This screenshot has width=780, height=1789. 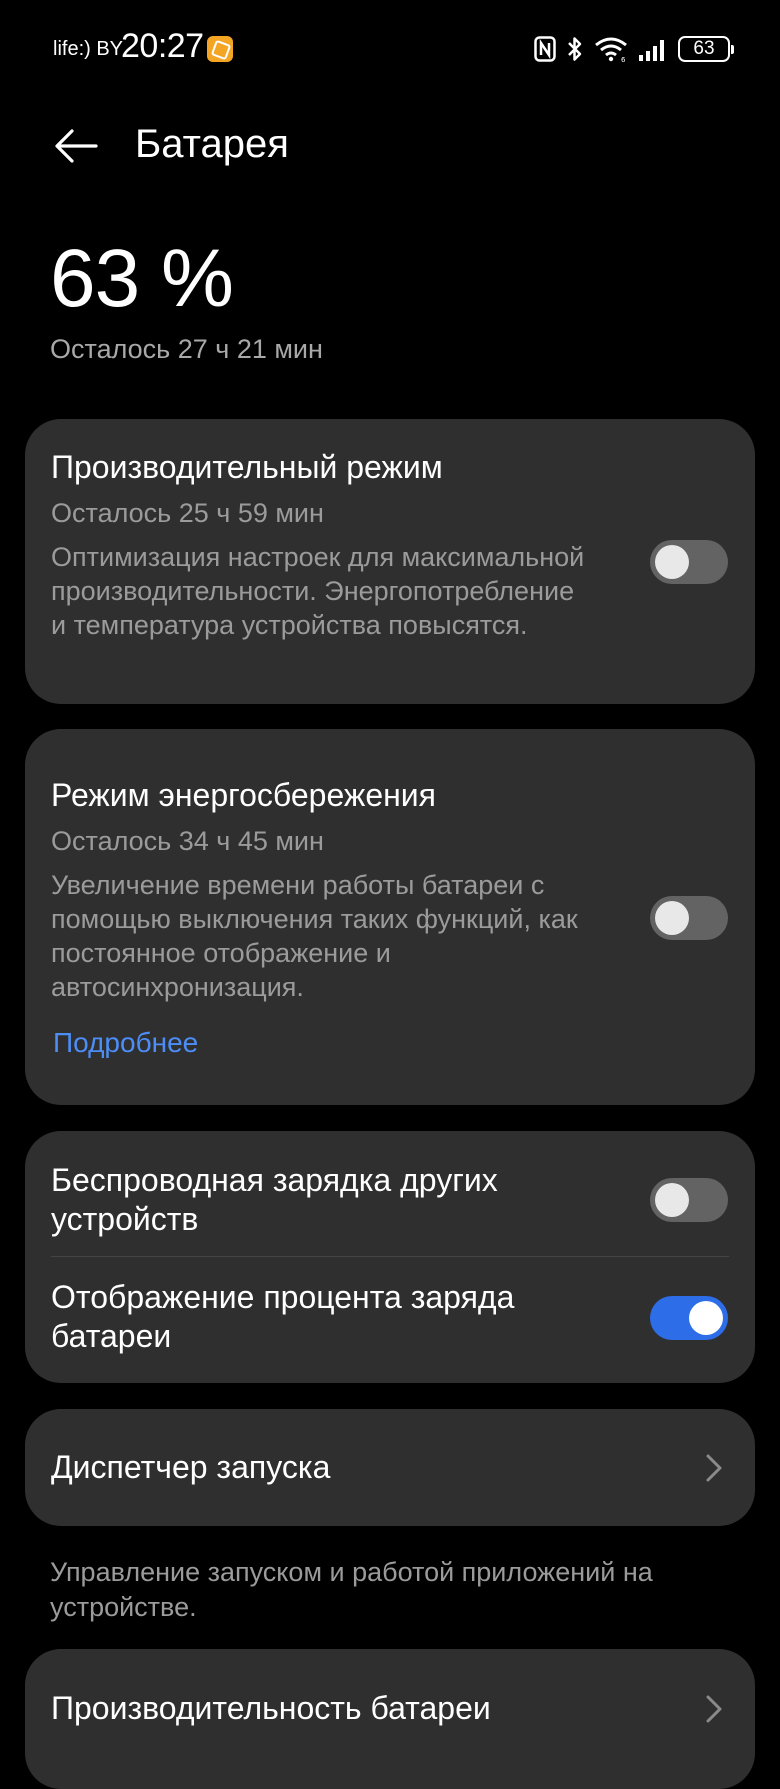 What do you see at coordinates (575, 49) in the screenshot?
I see `bluetooth-icon` at bounding box center [575, 49].